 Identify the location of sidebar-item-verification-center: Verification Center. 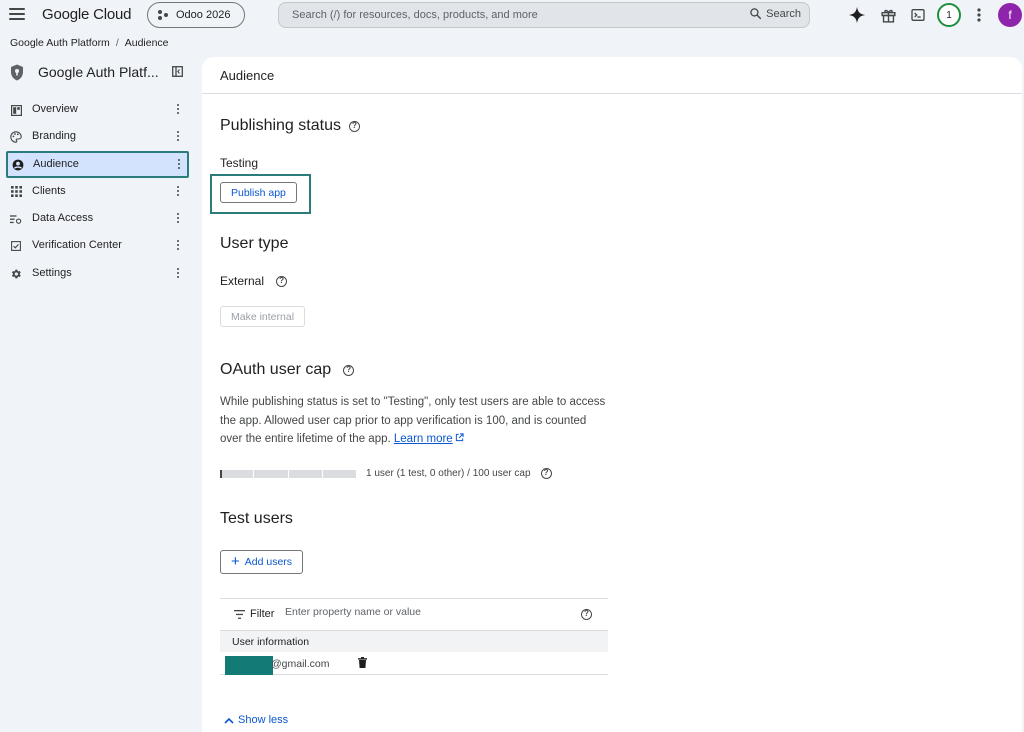
(100, 245).